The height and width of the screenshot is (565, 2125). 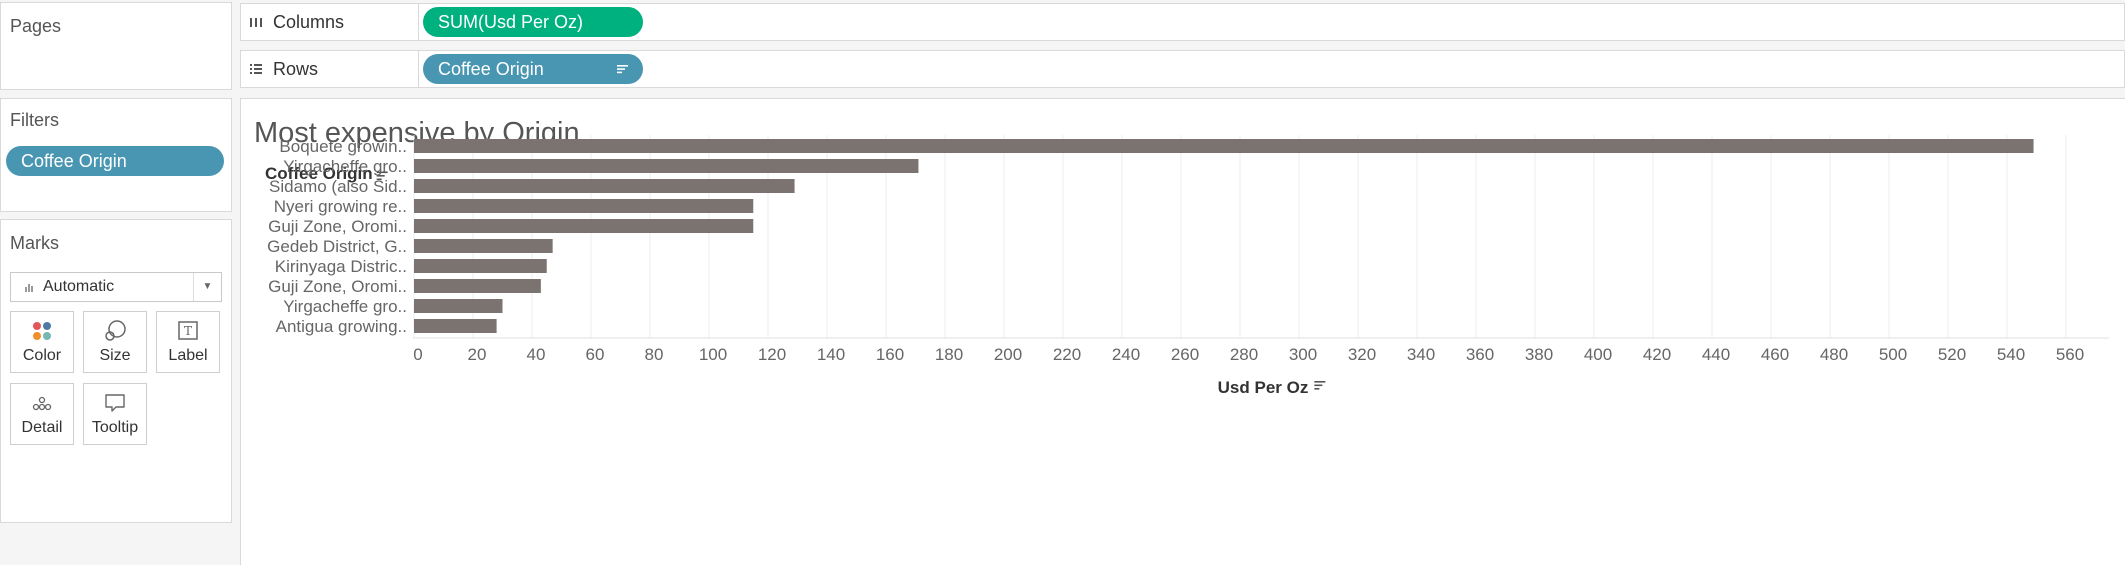 I want to click on color-button: Color, so click(x=42, y=342).